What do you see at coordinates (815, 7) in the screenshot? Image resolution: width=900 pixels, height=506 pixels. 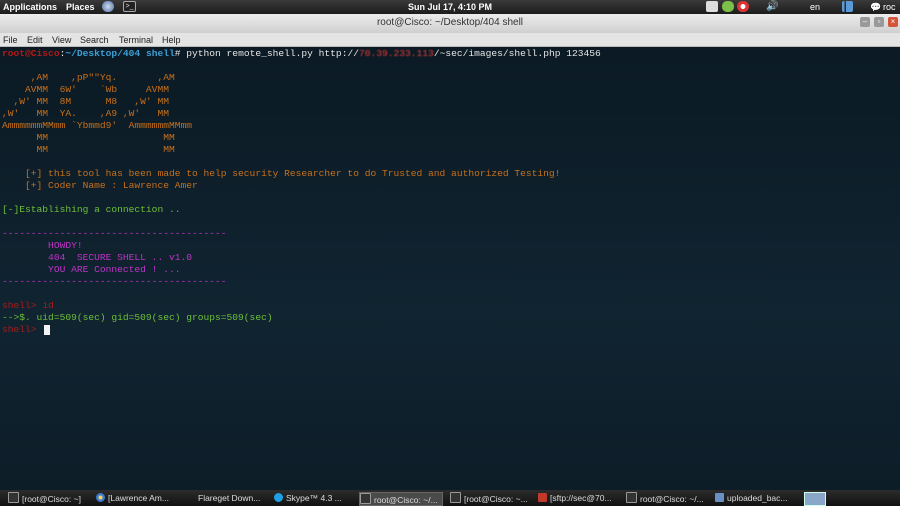 I see `keyboard-layout: en` at bounding box center [815, 7].